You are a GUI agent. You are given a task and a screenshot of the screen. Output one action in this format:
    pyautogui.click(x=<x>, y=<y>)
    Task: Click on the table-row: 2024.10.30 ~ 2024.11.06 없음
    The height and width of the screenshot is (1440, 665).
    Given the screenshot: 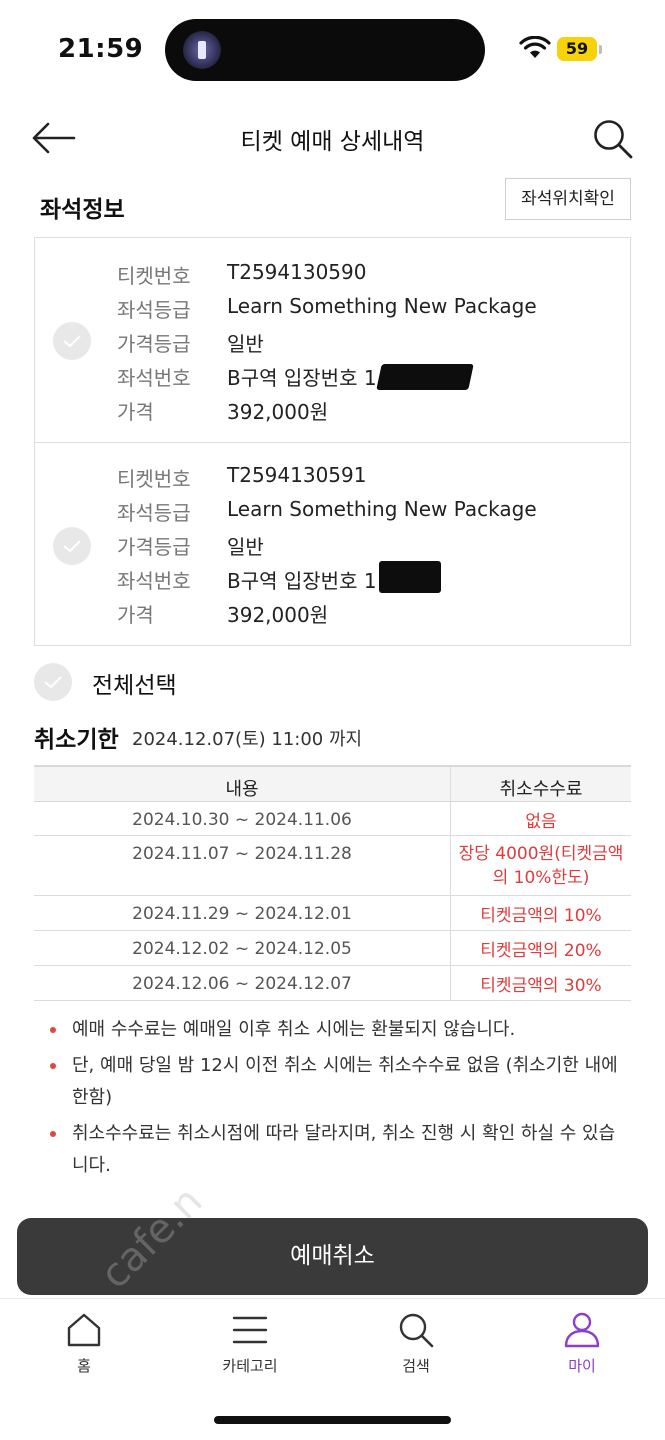 What is the action you would take?
    pyautogui.click(x=332, y=819)
    